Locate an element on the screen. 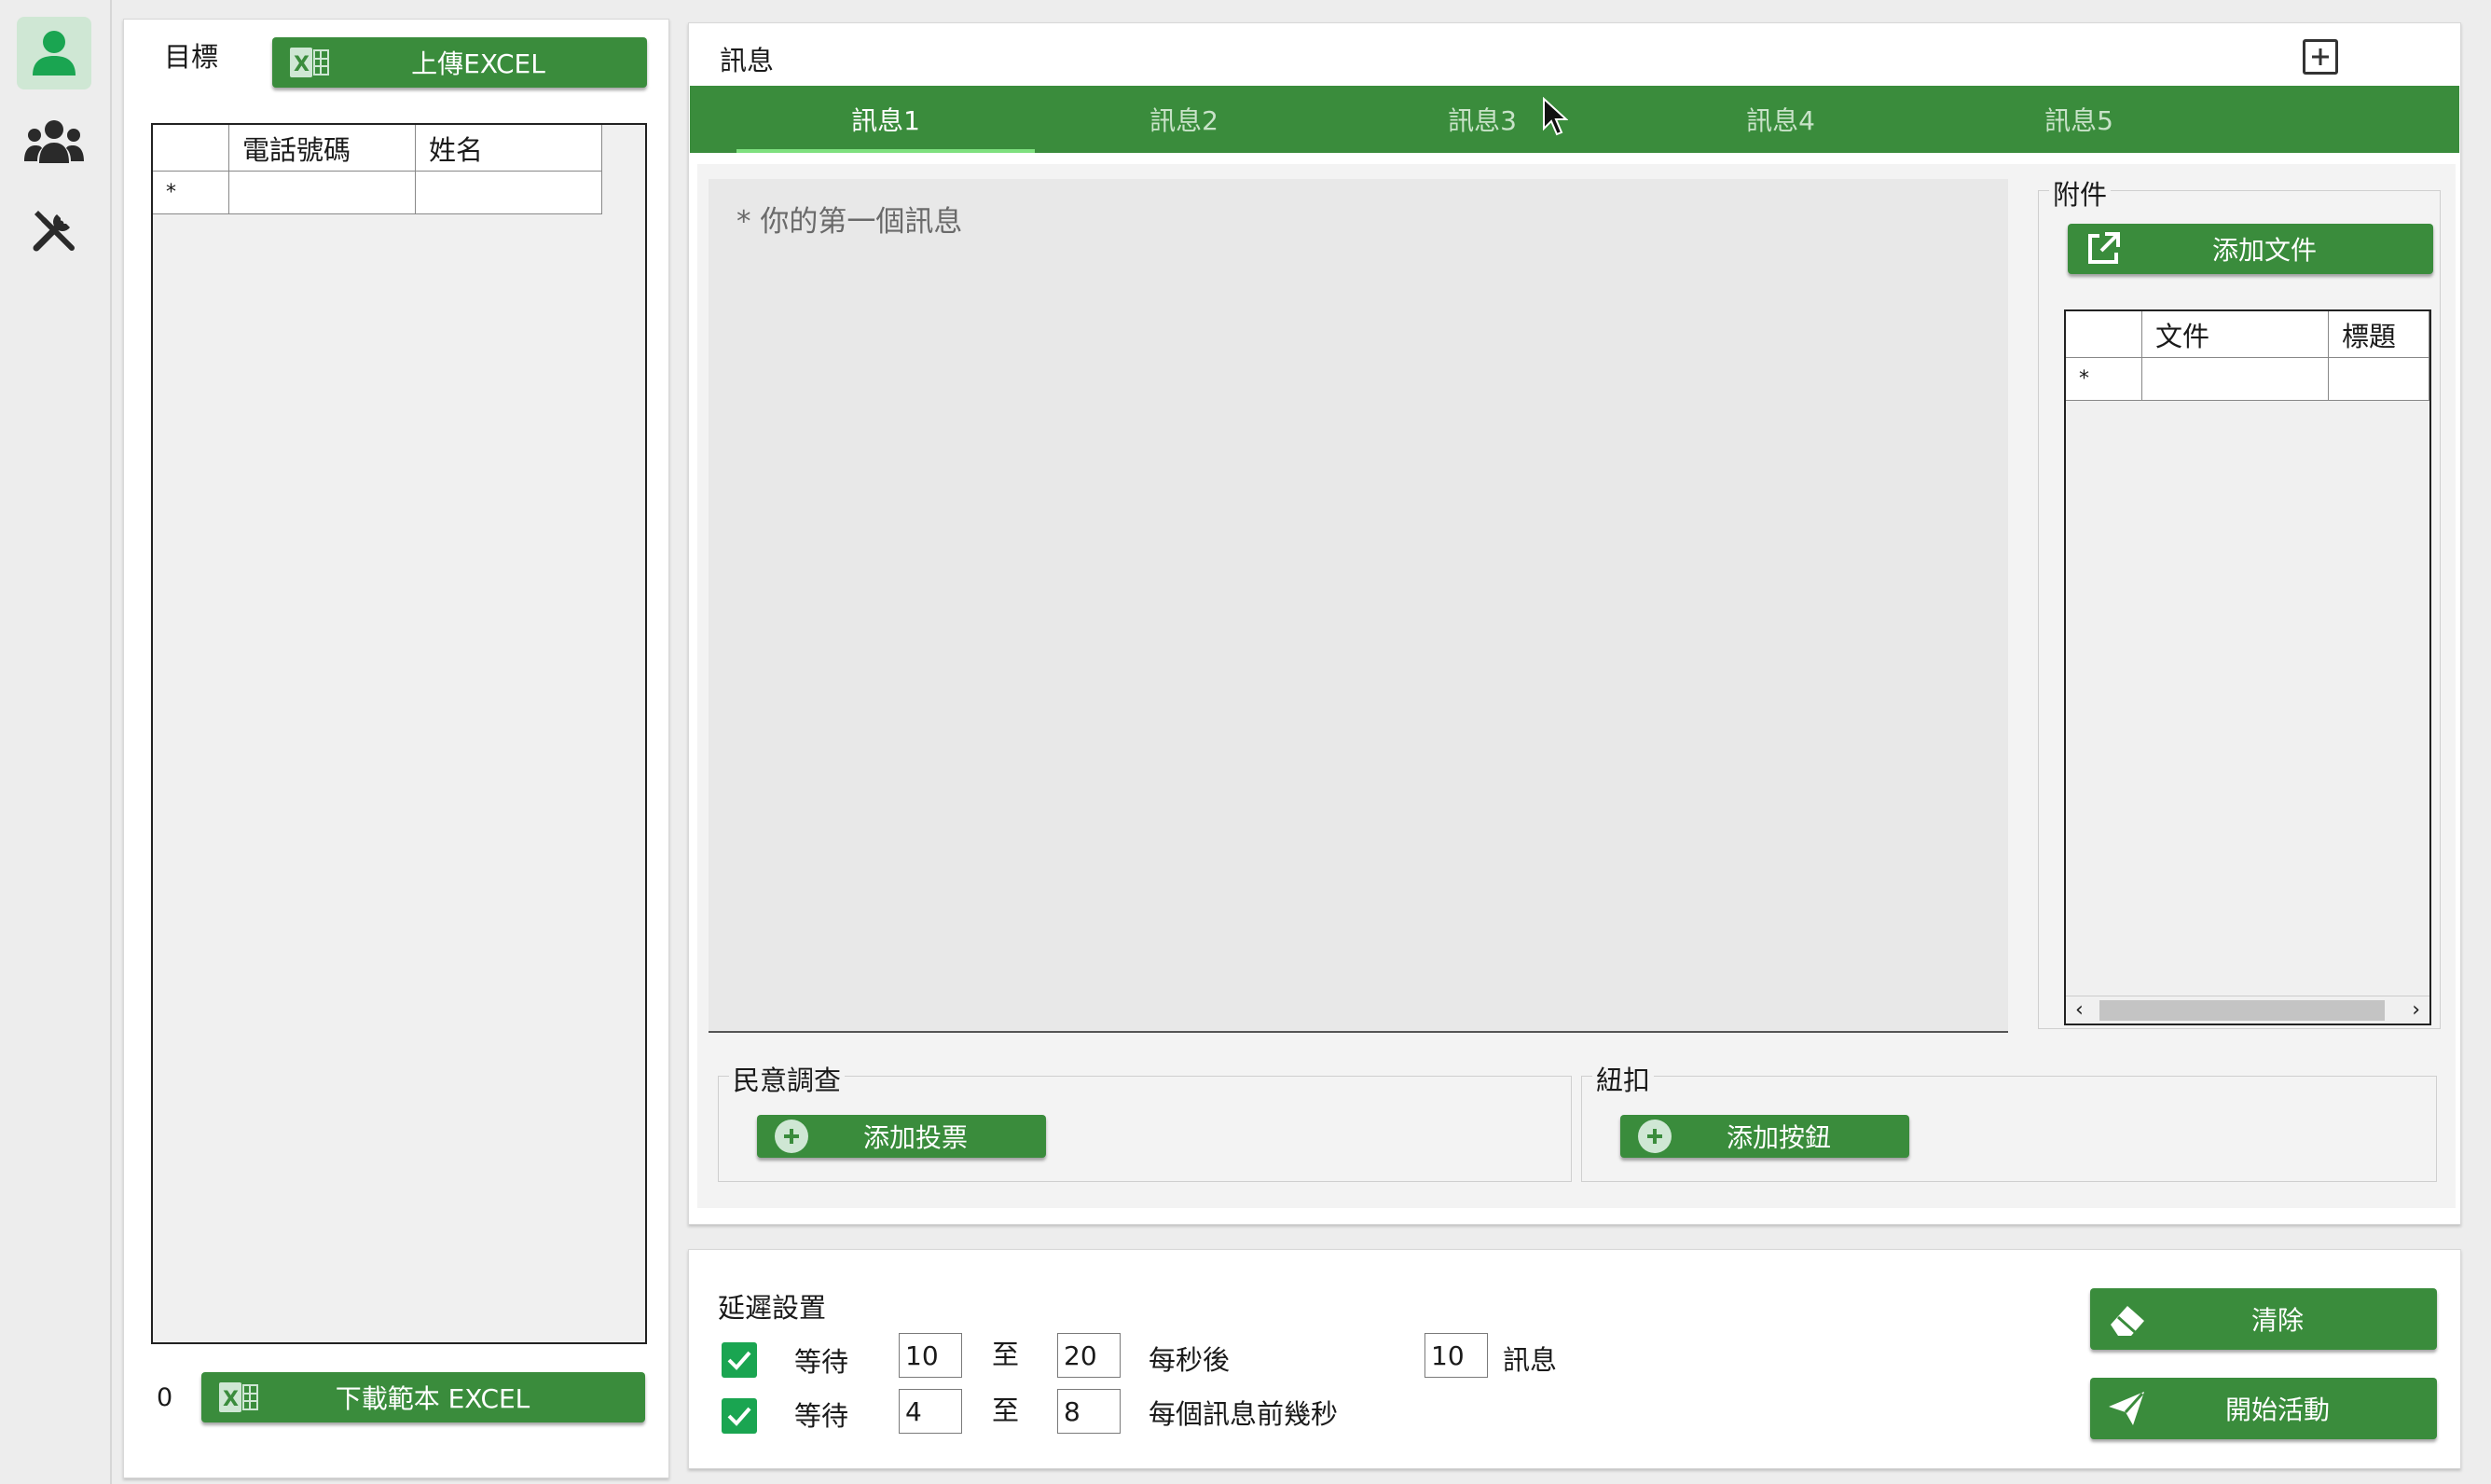 This screenshot has width=2491, height=1484. delay-row1-checkbox is located at coordinates (739, 1360).